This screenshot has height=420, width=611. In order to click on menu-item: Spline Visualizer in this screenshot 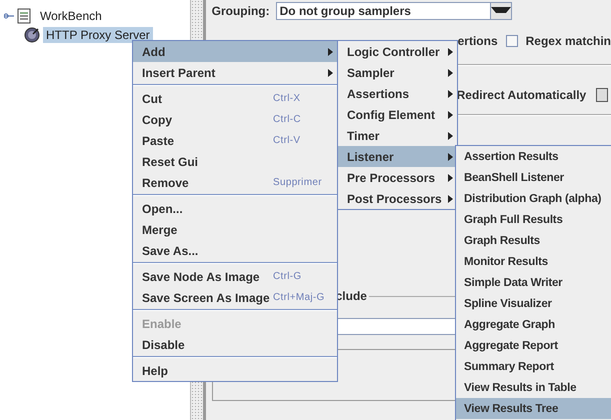, I will do `click(533, 303)`.